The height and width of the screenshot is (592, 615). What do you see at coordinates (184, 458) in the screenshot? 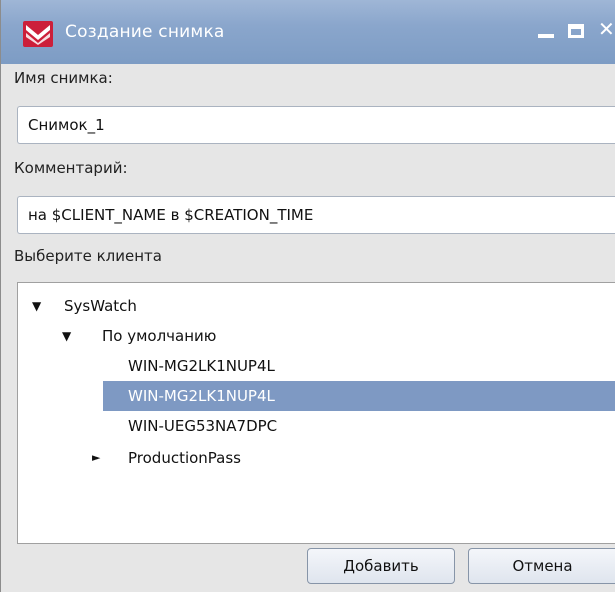
I see `tree-item-label: ProductionPass` at bounding box center [184, 458].